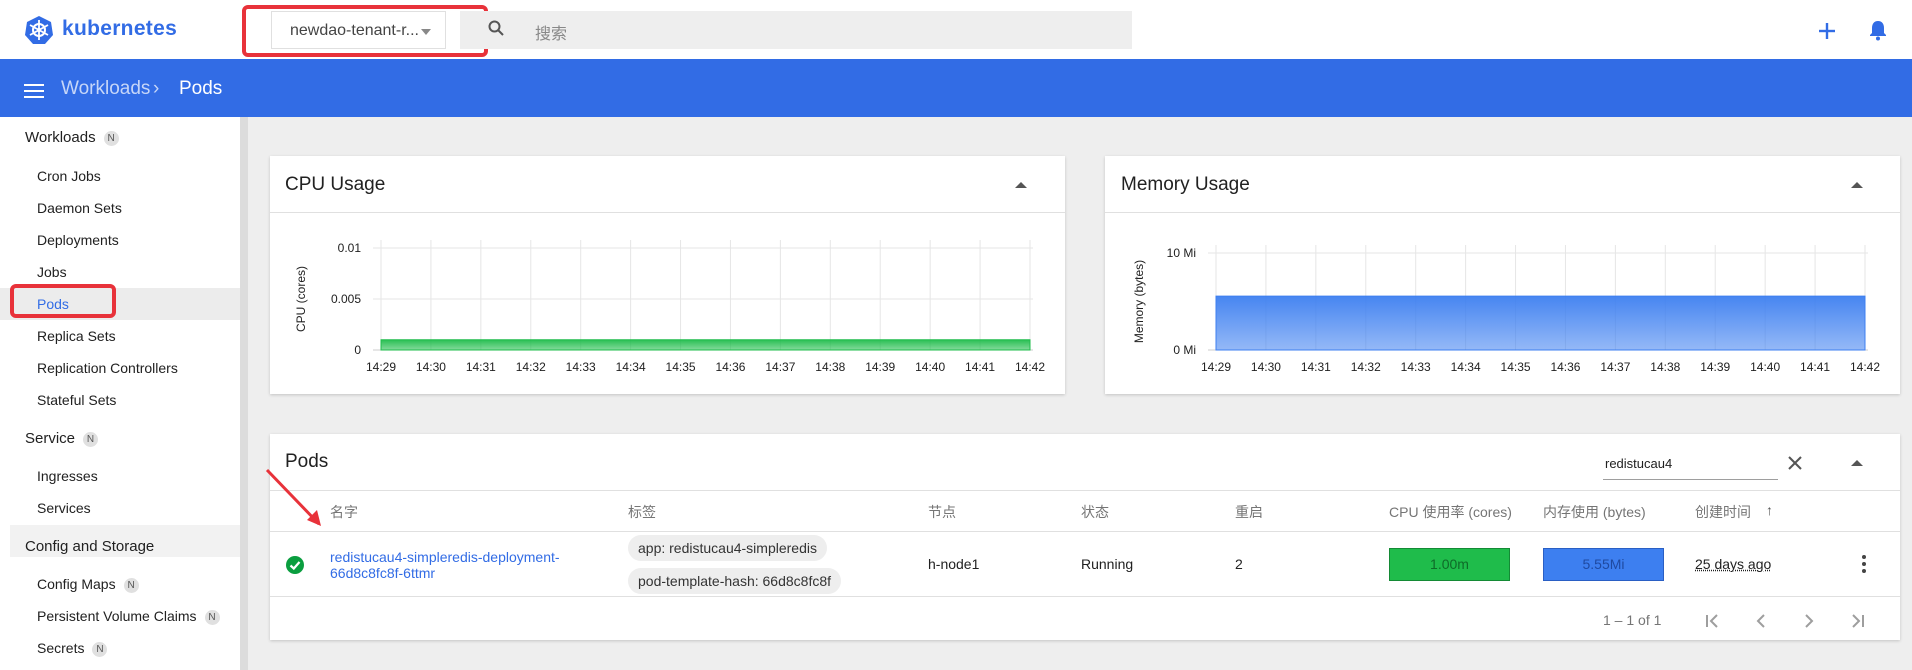 Image resolution: width=1912 pixels, height=670 pixels. I want to click on sidebar-item-cron-jobs: Cron Jobs, so click(69, 176).